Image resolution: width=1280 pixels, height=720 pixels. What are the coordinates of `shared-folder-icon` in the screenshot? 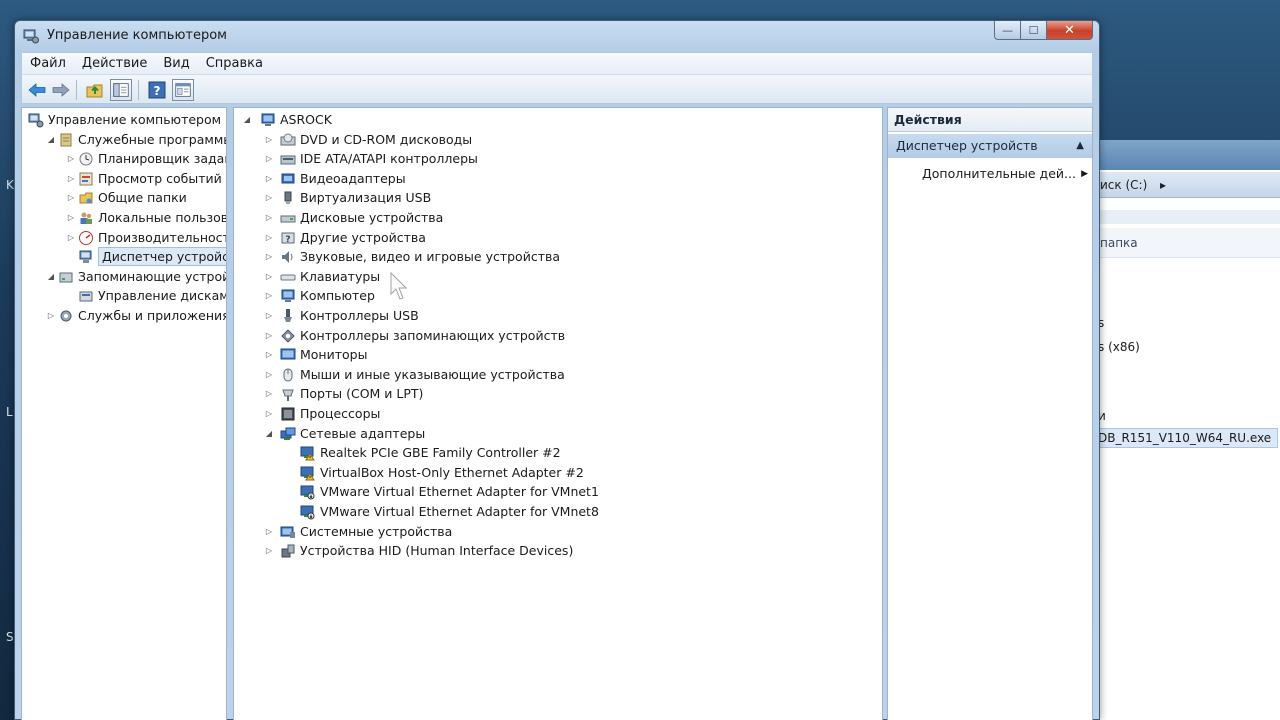 It's located at (86, 198).